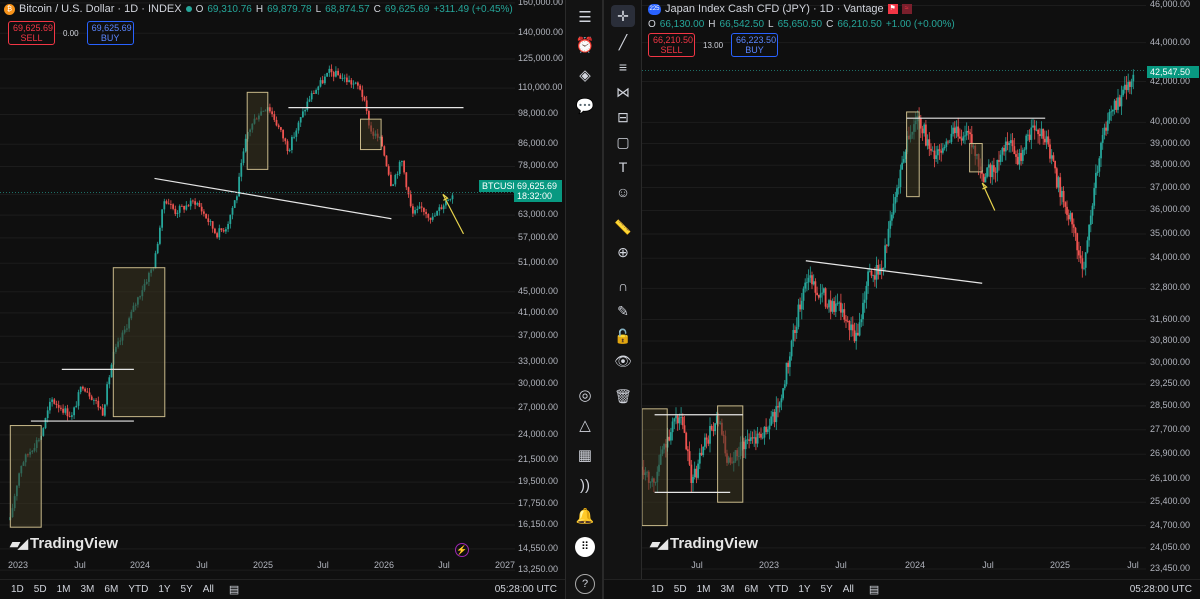 The width and height of the screenshot is (1200, 599). I want to click on chat-icon: 💬, so click(585, 107).